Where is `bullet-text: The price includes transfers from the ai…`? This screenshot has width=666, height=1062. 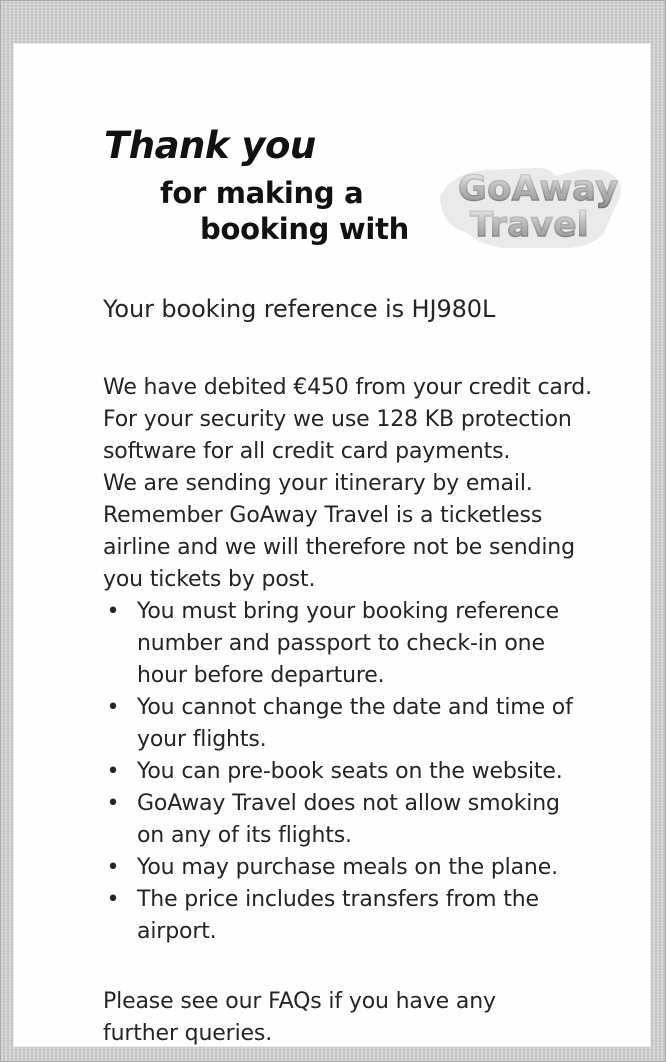
bullet-text: The price includes transfers from the ai… is located at coordinates (338, 915).